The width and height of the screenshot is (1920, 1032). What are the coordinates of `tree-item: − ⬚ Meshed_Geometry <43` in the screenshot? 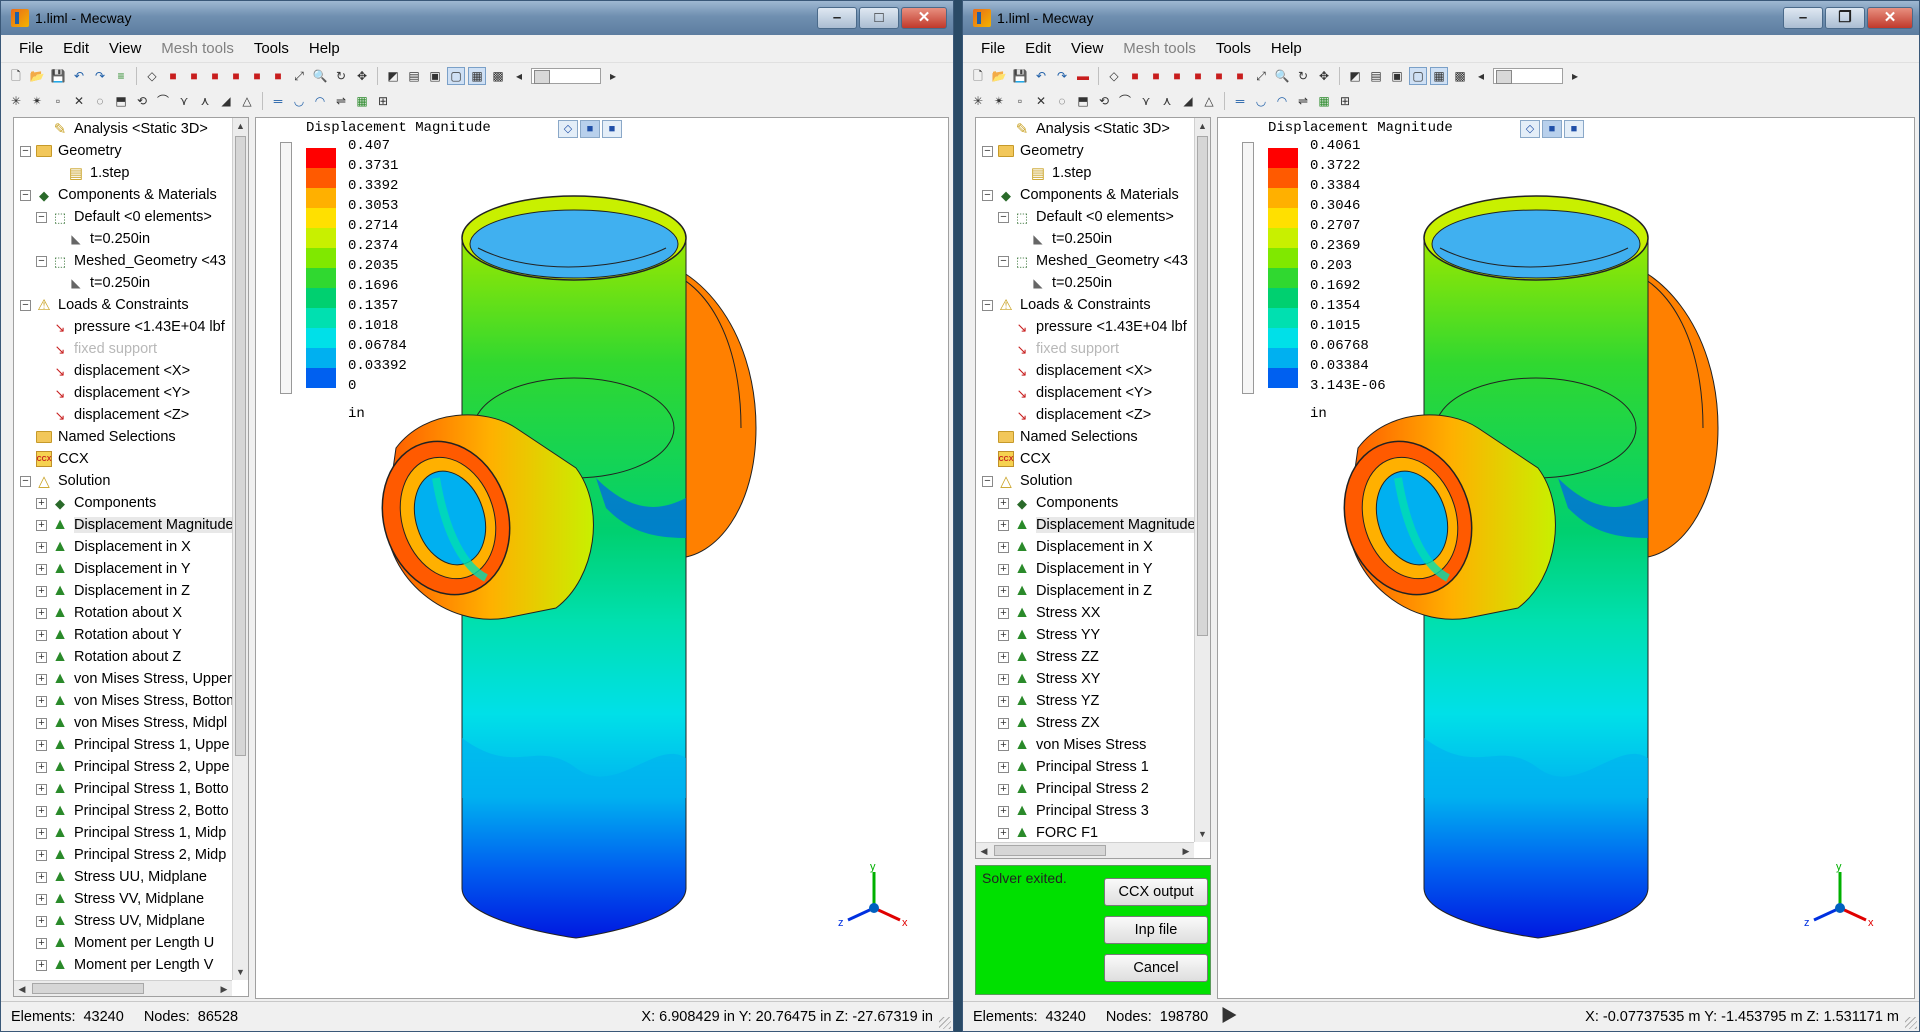 It's located at (123, 261).